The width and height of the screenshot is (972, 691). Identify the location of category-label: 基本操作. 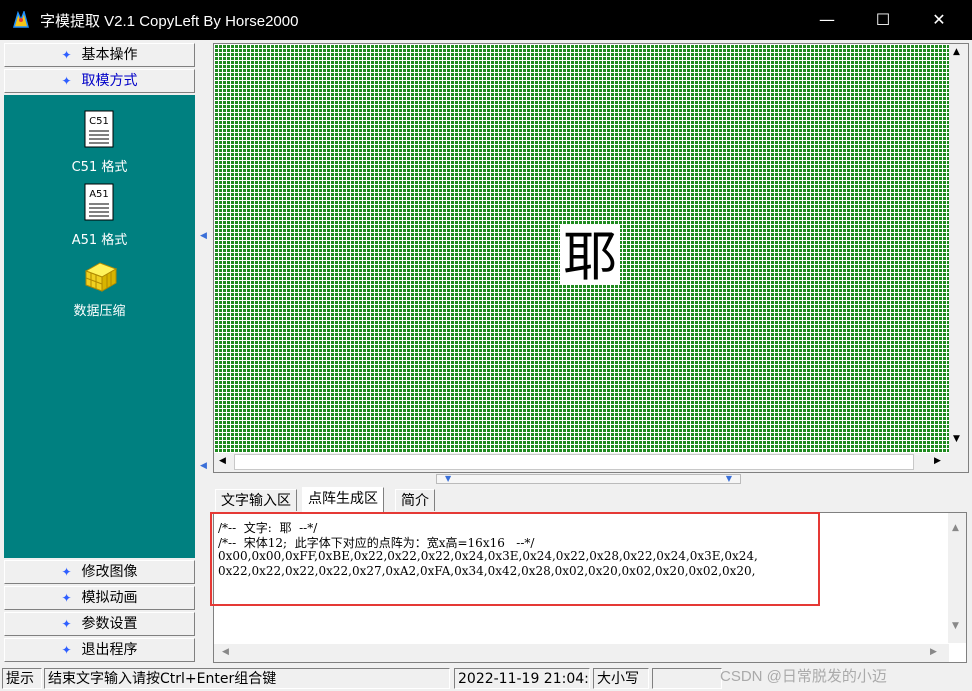
(109, 55).